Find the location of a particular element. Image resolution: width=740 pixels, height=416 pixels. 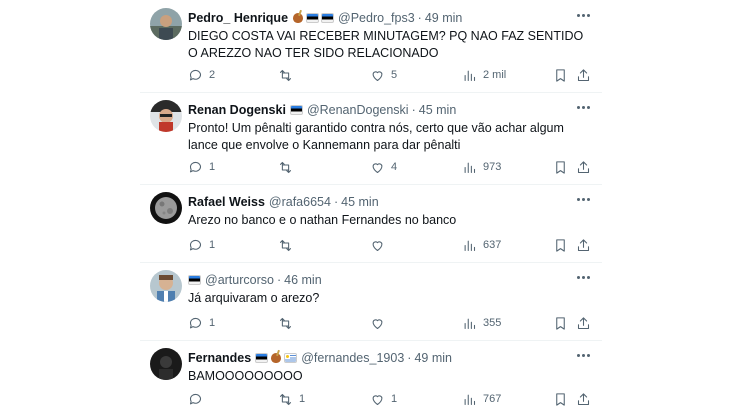

like-button: 5 is located at coordinates (383, 75).